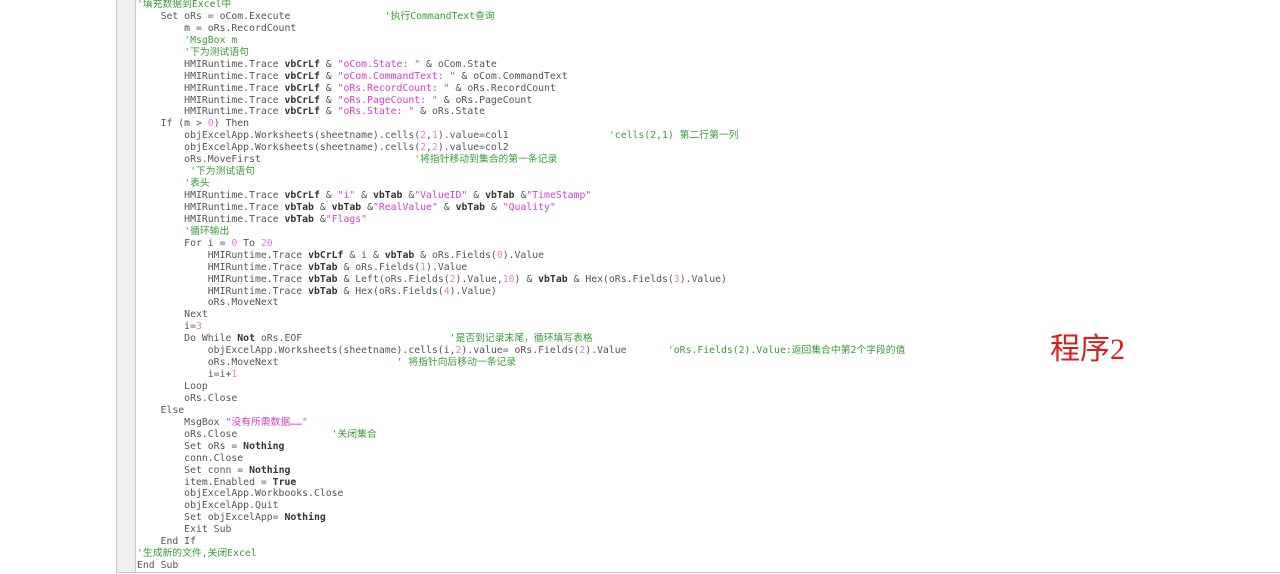  I want to click on code-line: oRs.MoveNext ' 将指针向后移动一条记录, so click(521, 363).